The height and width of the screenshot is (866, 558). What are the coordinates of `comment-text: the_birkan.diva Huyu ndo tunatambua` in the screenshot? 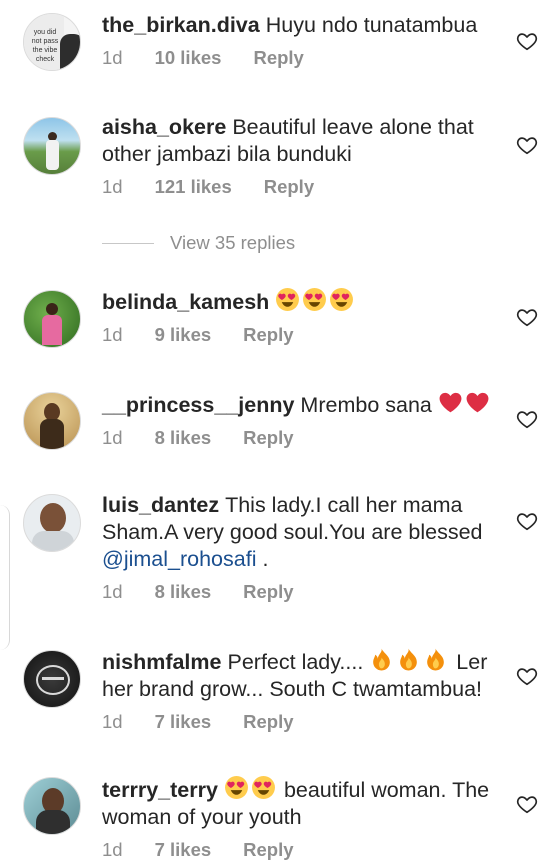 It's located at (304, 25).